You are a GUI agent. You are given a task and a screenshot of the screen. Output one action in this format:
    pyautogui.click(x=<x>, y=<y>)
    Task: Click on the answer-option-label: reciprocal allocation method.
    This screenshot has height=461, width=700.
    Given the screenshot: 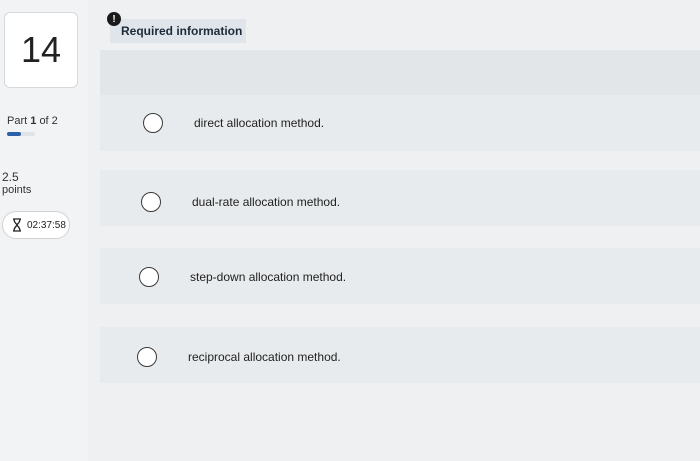 What is the action you would take?
    pyautogui.click(x=264, y=357)
    